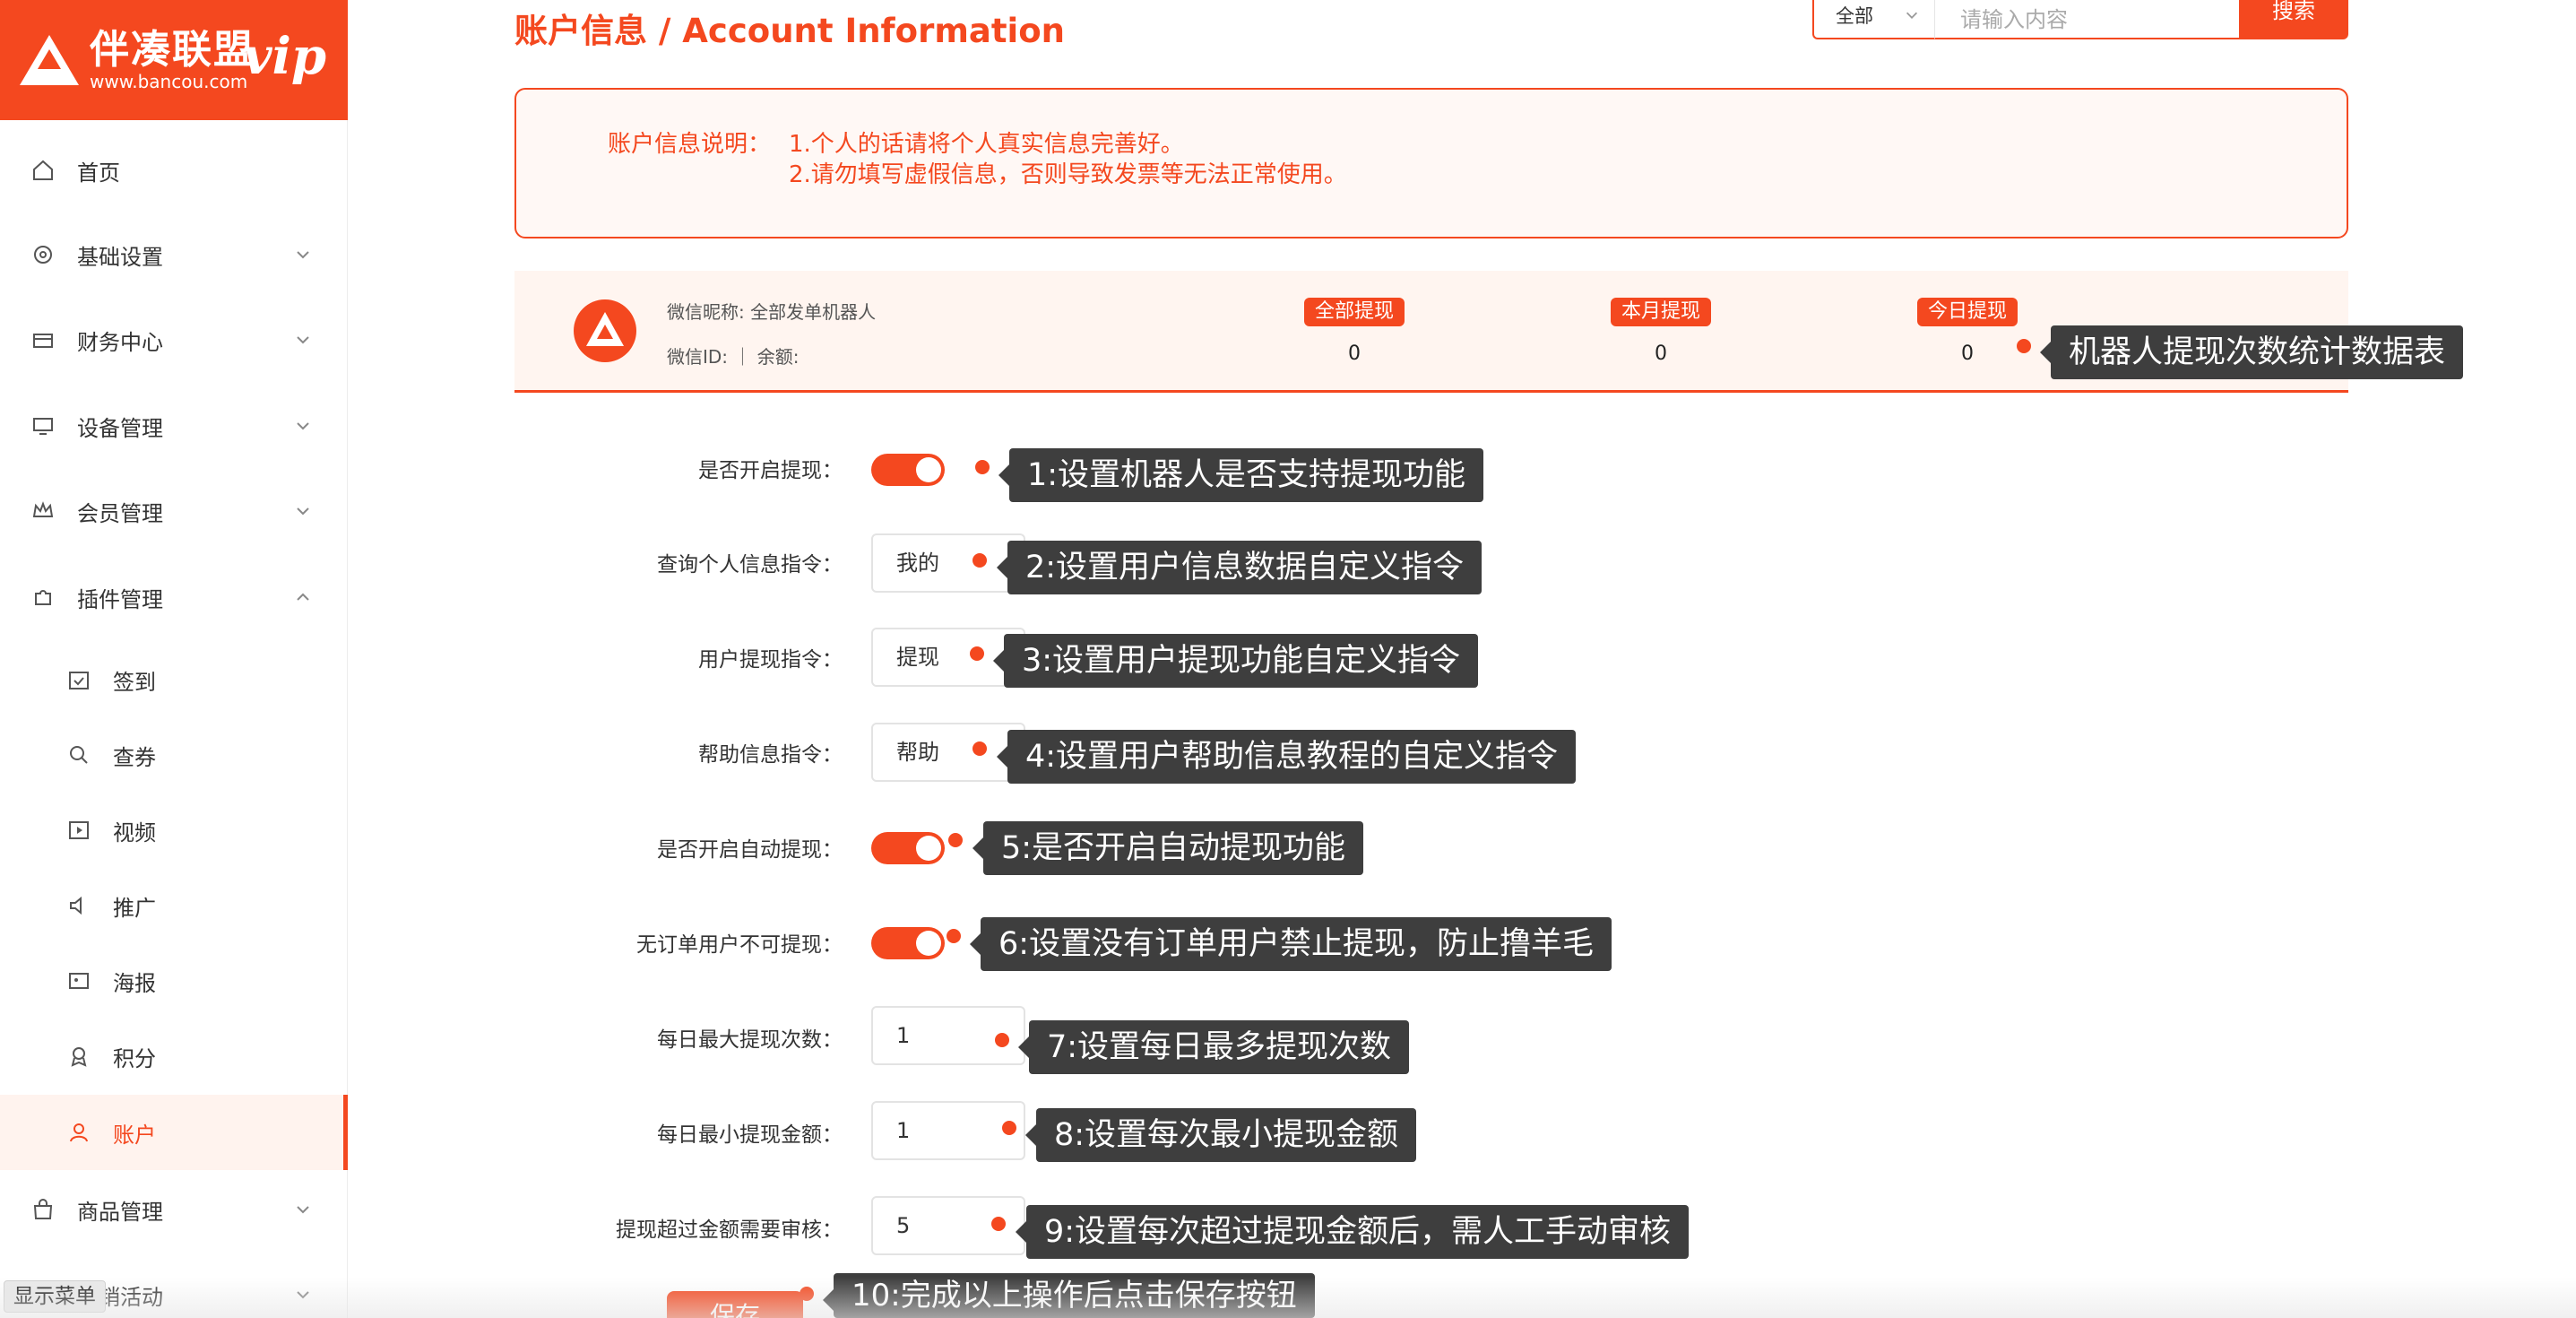  What do you see at coordinates (770, 471) in the screenshot?
I see `form-label-enable-withdraw: 是否开启提现：` at bounding box center [770, 471].